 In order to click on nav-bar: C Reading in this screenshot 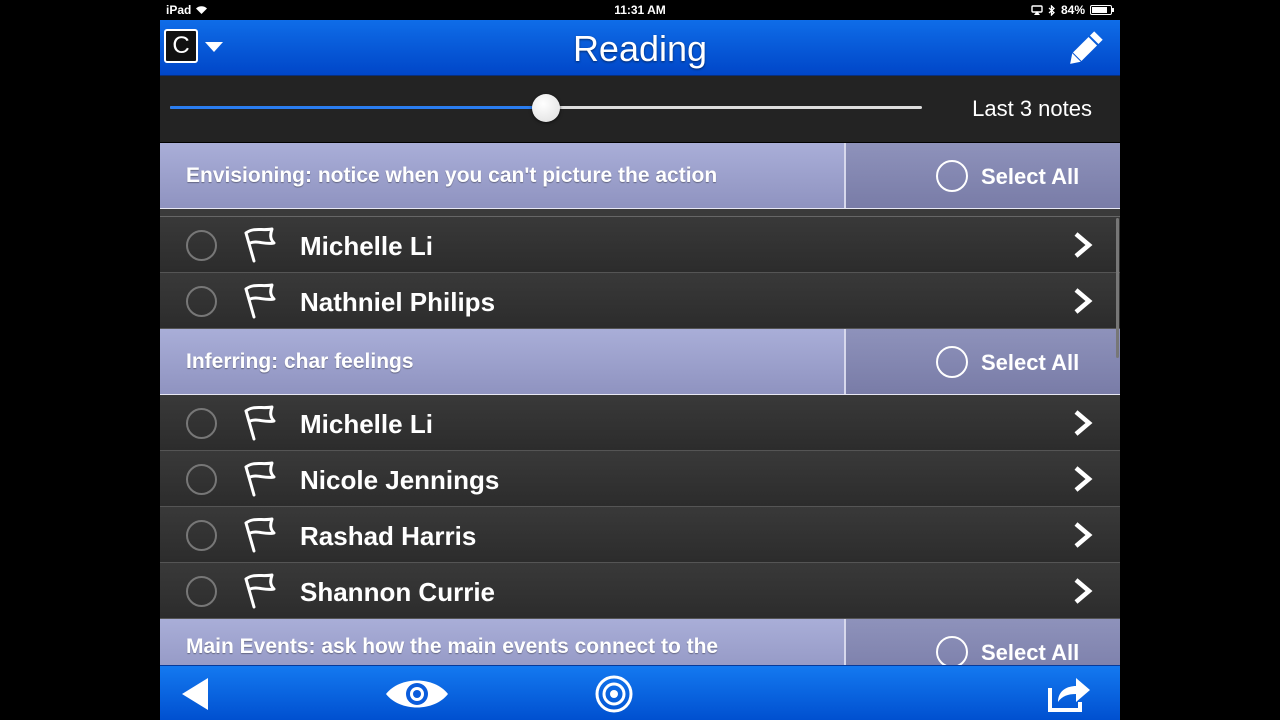, I will do `click(640, 48)`.